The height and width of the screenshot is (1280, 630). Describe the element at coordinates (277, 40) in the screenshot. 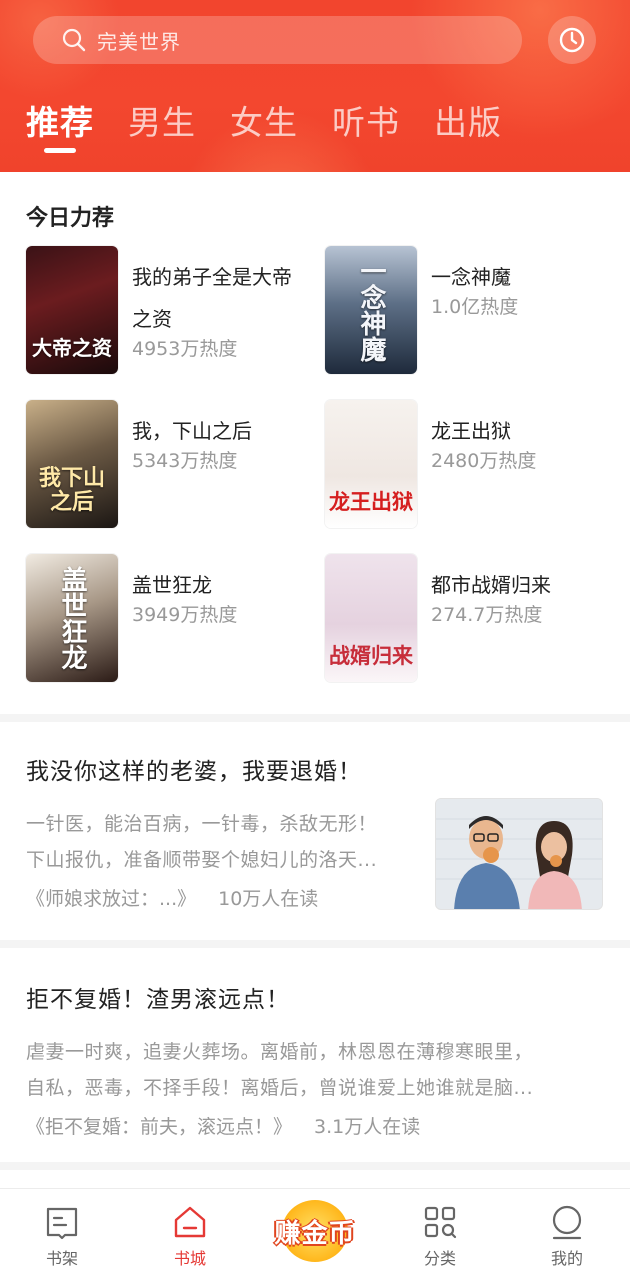

I see `search-bar: 完美世界` at that location.